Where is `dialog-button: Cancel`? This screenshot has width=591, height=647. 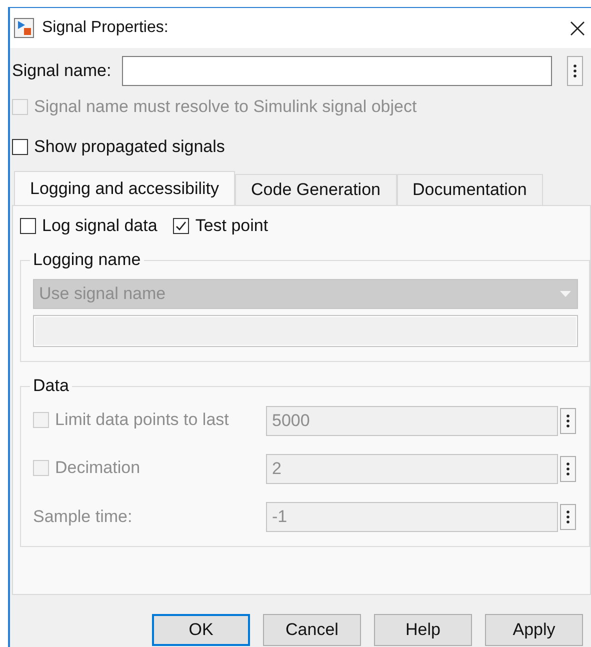
dialog-button: Cancel is located at coordinates (312, 630).